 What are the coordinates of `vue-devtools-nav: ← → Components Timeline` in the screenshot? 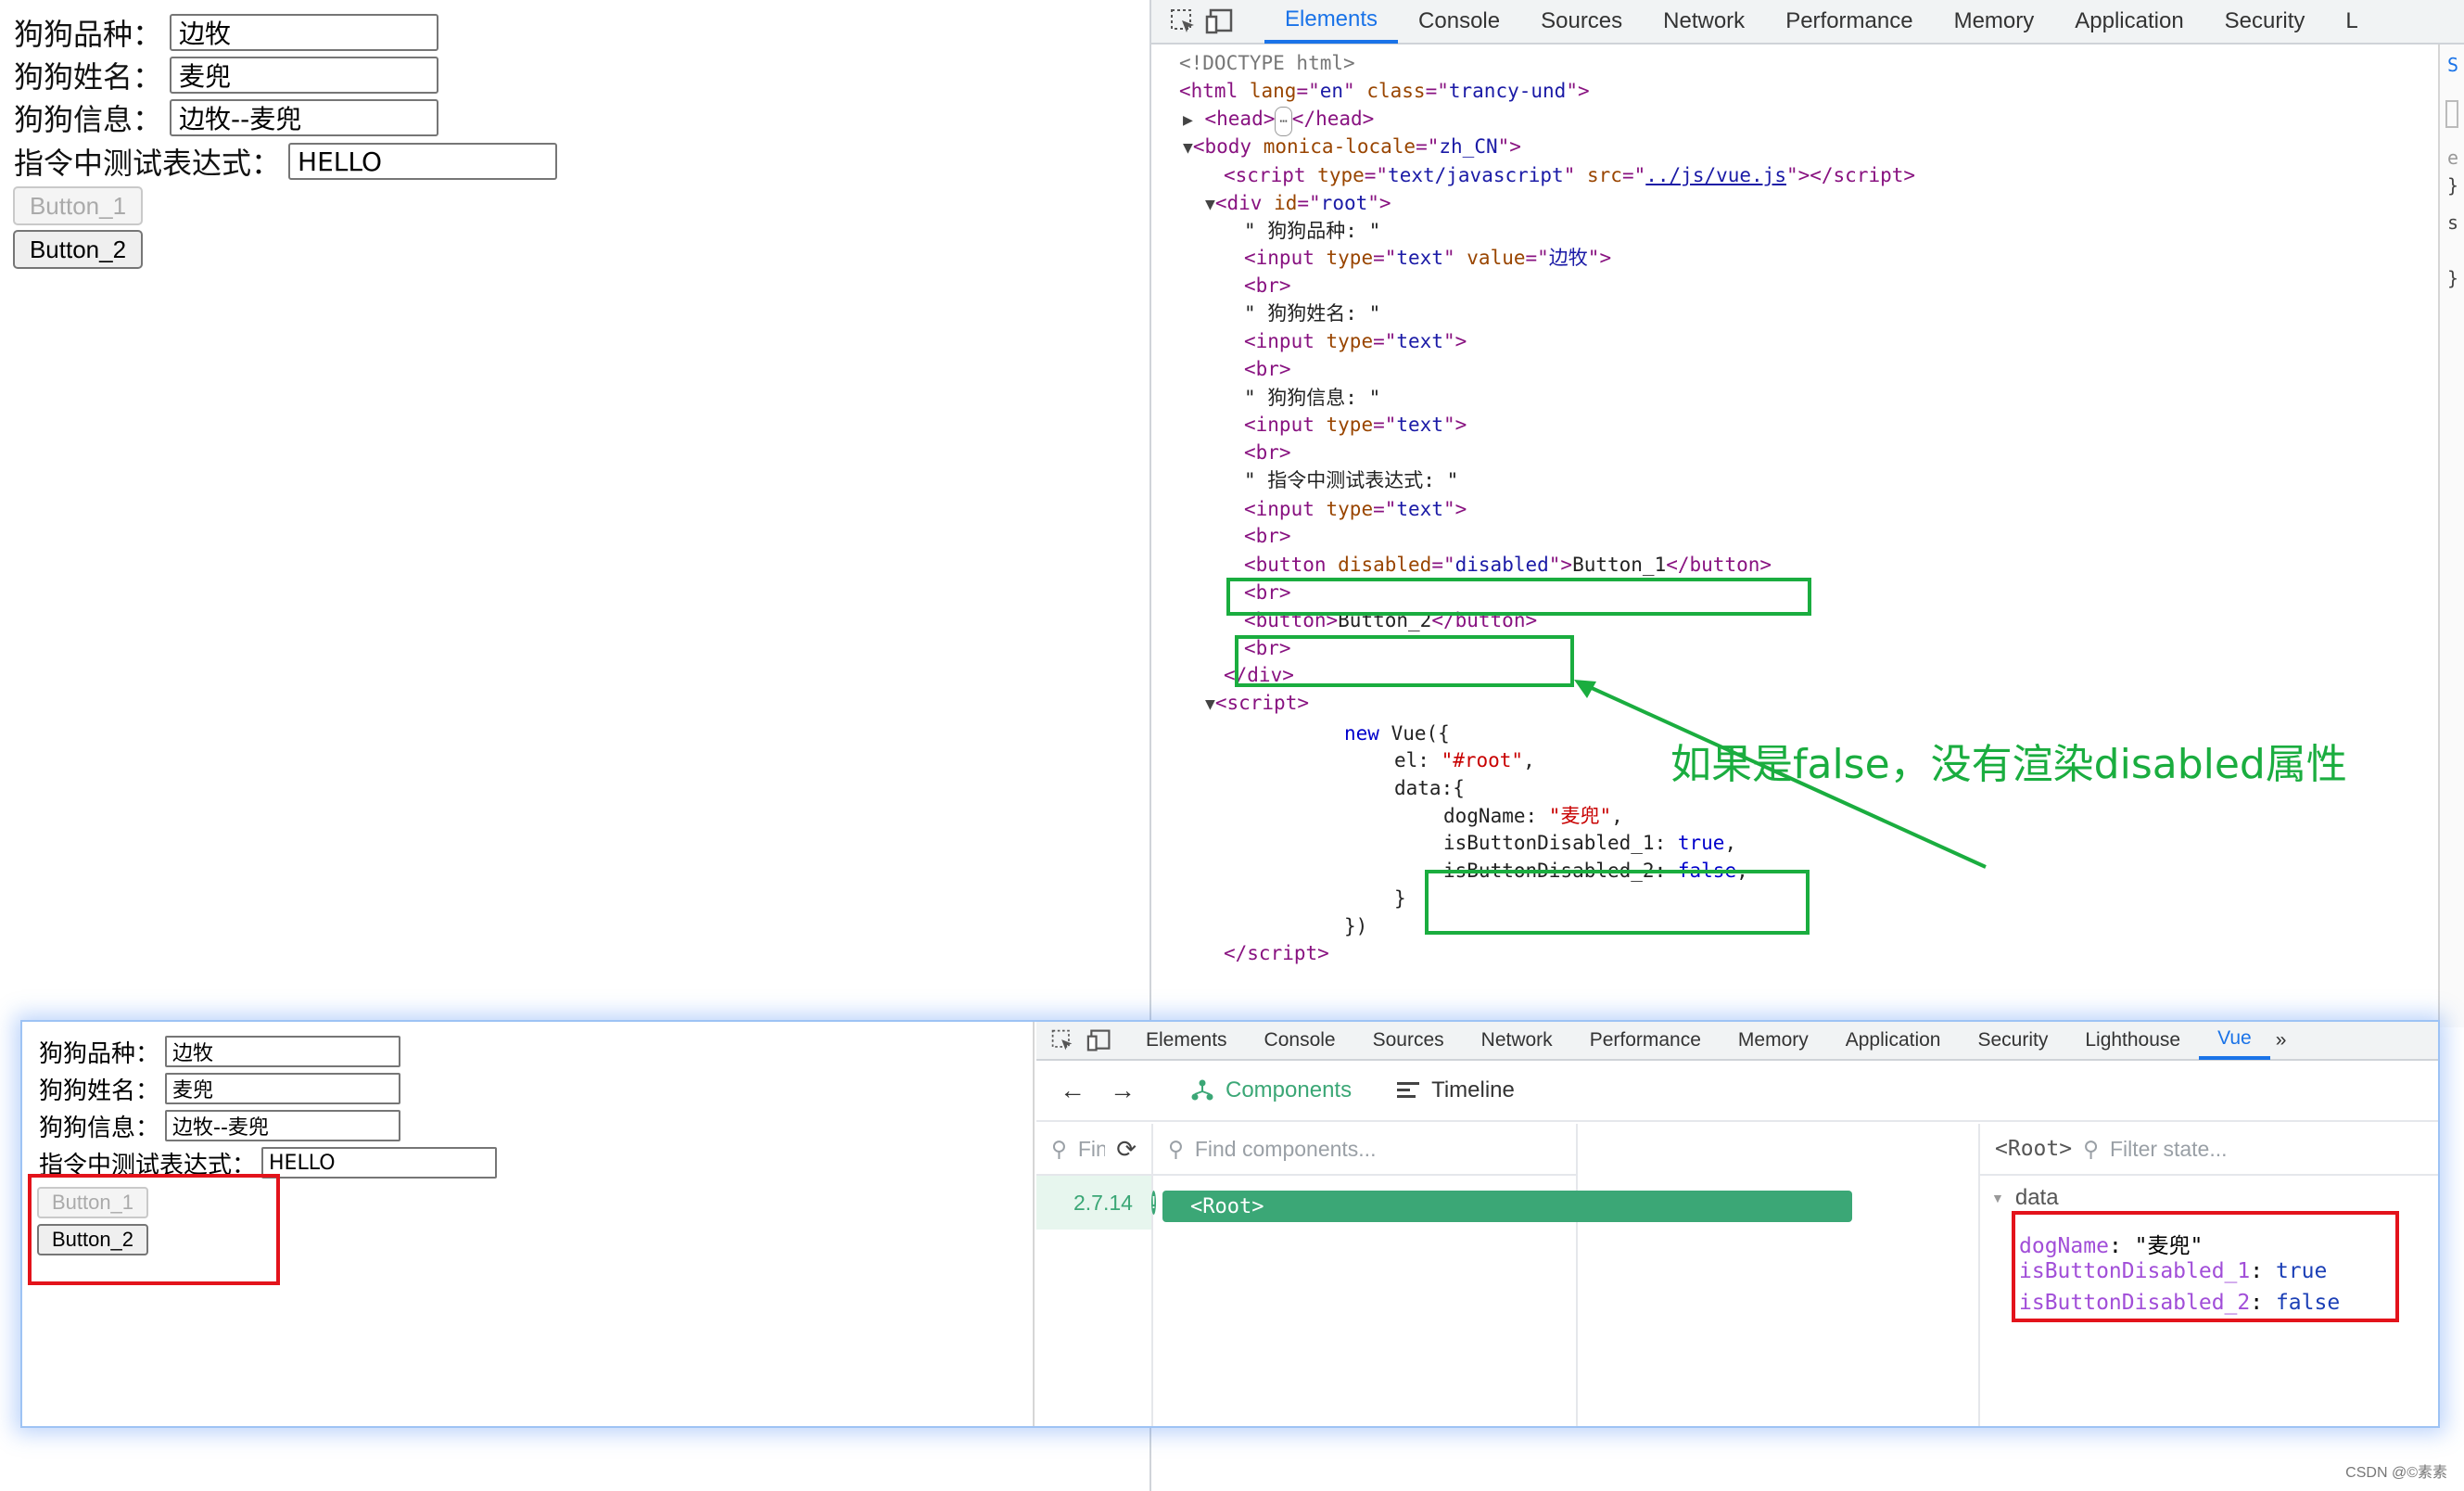 It's located at (1737, 1091).